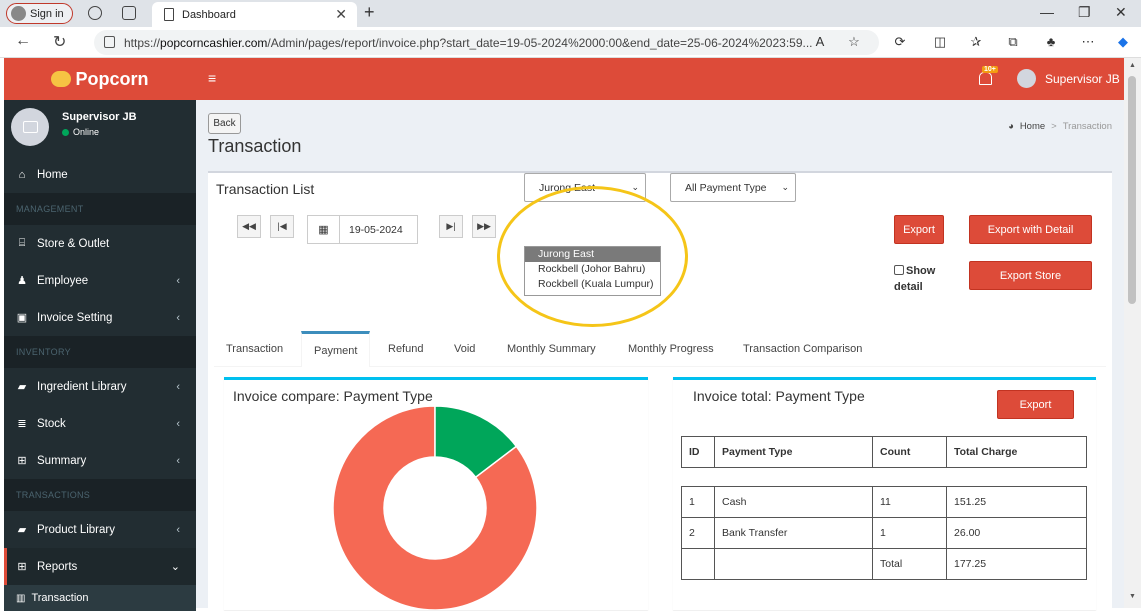 This screenshot has height=611, width=1141. What do you see at coordinates (178, 423) in the screenshot?
I see `chevron-left-icon: ‹` at bounding box center [178, 423].